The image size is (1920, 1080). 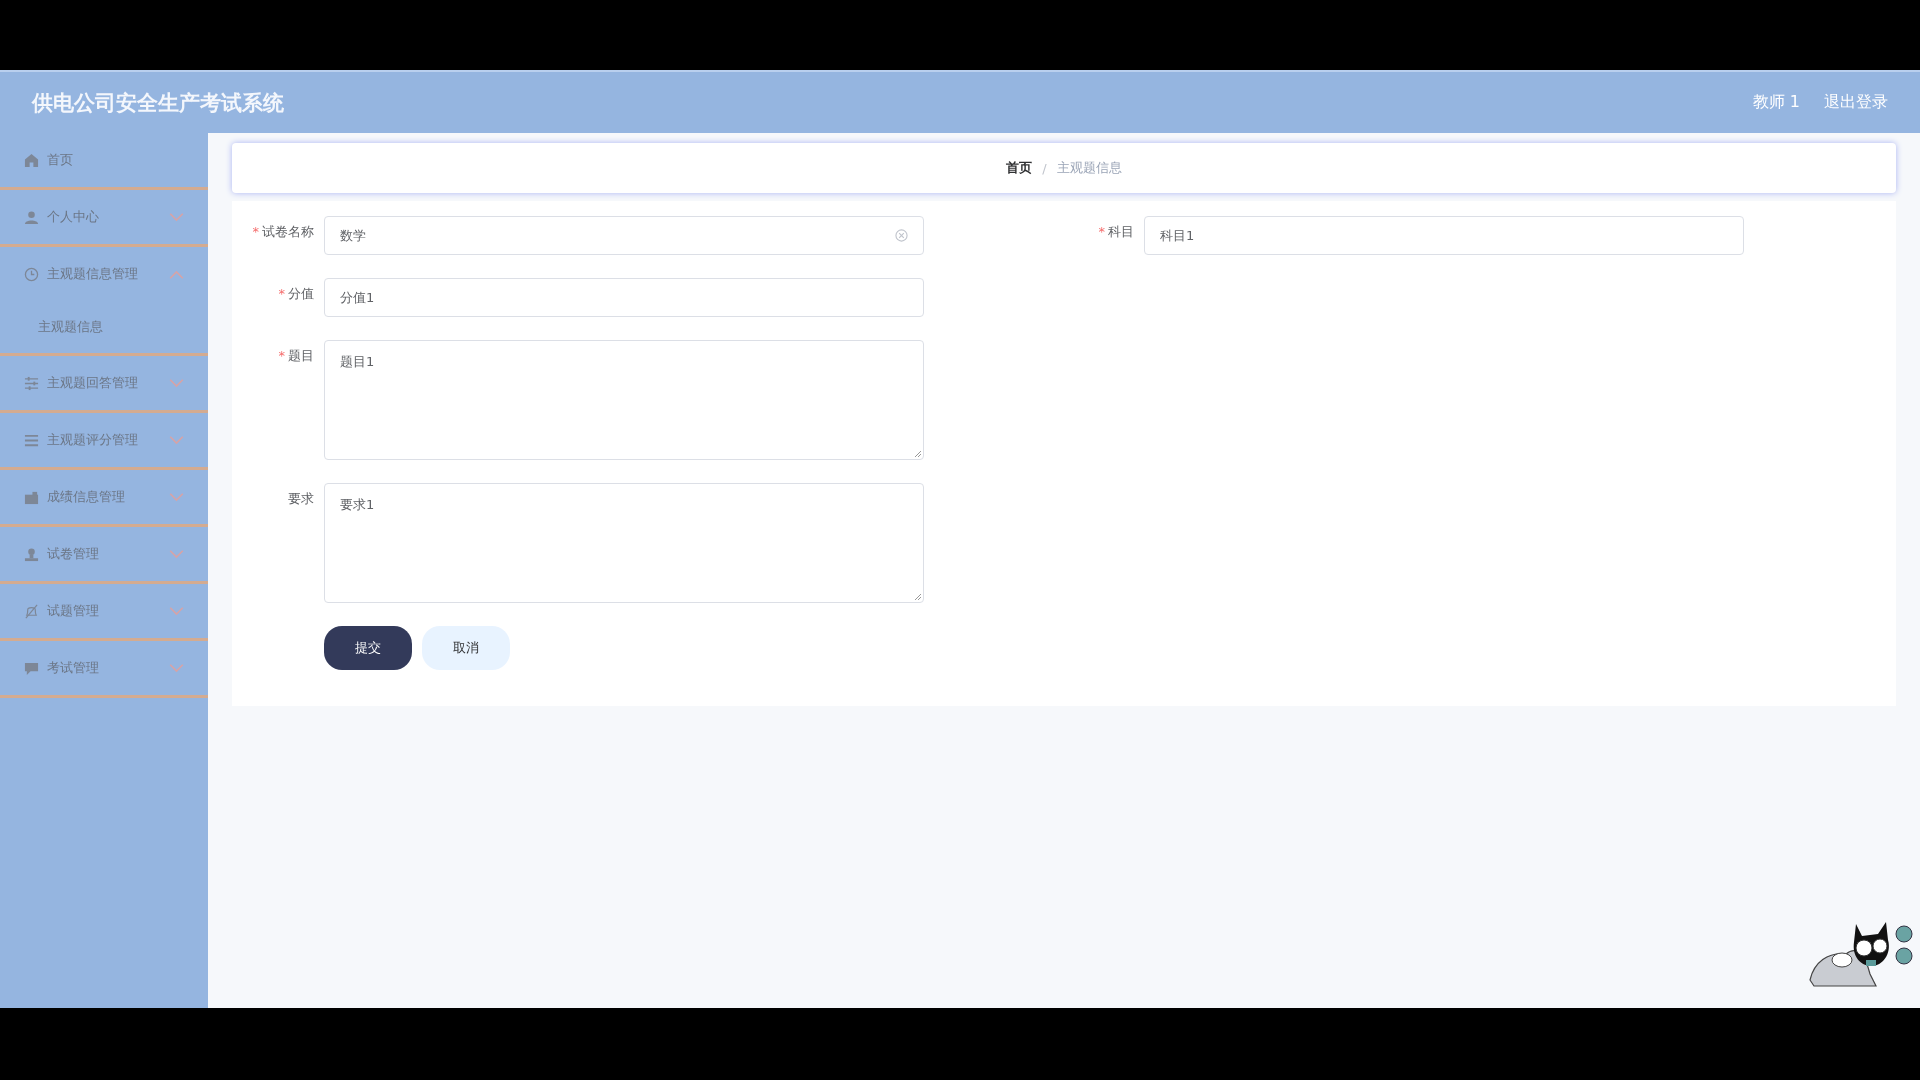 What do you see at coordinates (624, 235) in the screenshot?
I see `input-field: 数学` at bounding box center [624, 235].